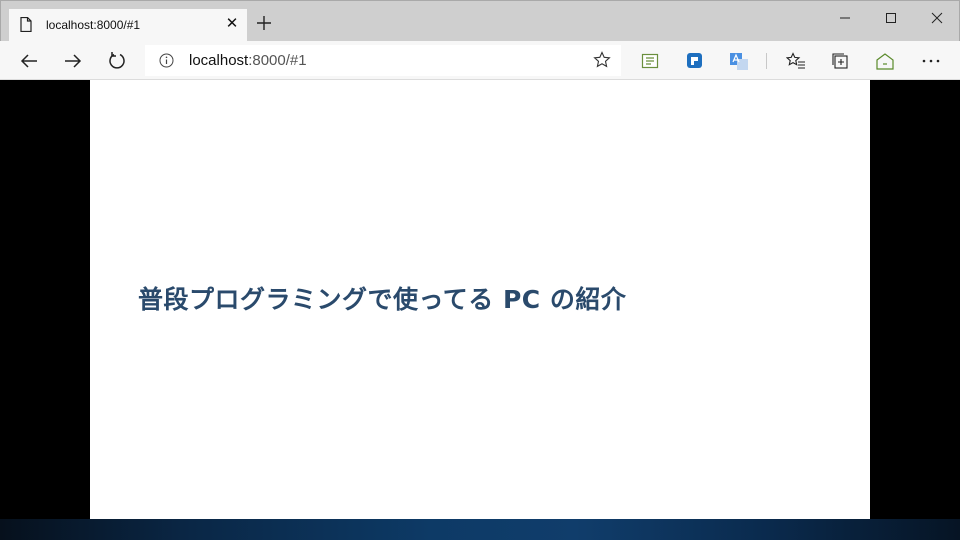  I want to click on address-bar: localhost:8000/#1, so click(383, 60).